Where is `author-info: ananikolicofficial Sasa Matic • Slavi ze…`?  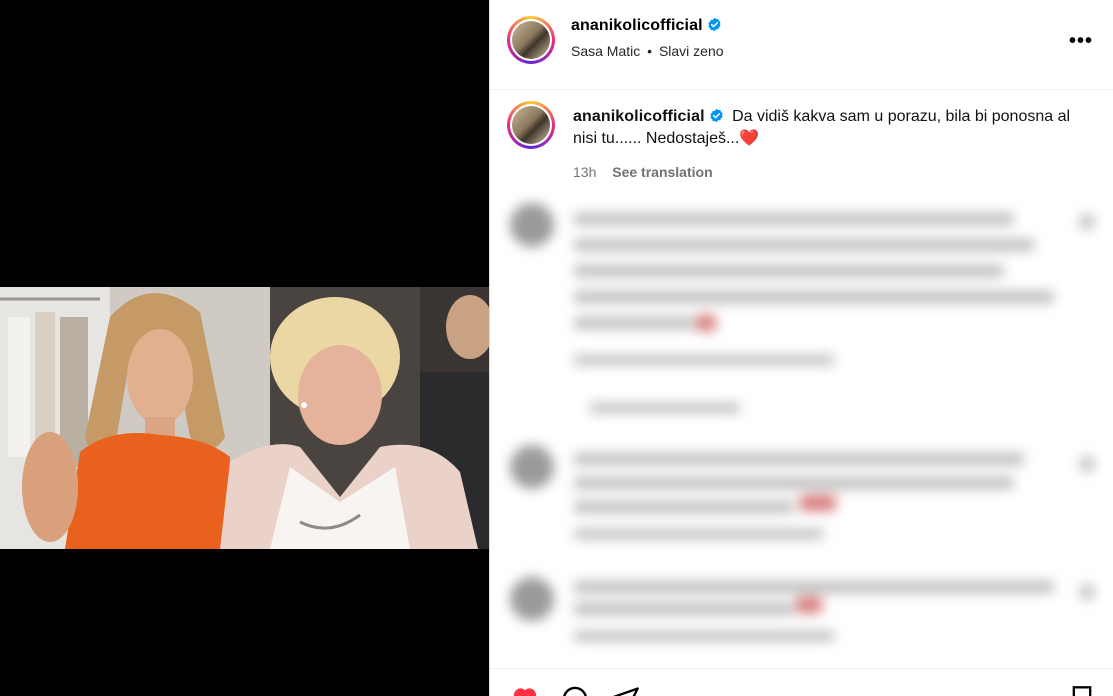
author-info: ananikolicofficial Sasa Matic • Slavi ze… is located at coordinates (647, 38).